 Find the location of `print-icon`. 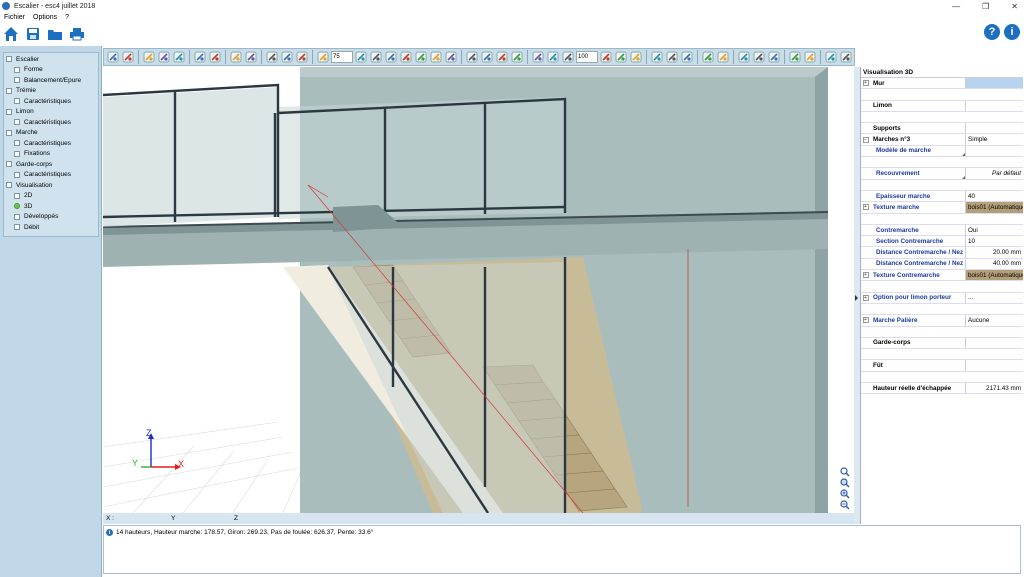

print-icon is located at coordinates (77, 34).